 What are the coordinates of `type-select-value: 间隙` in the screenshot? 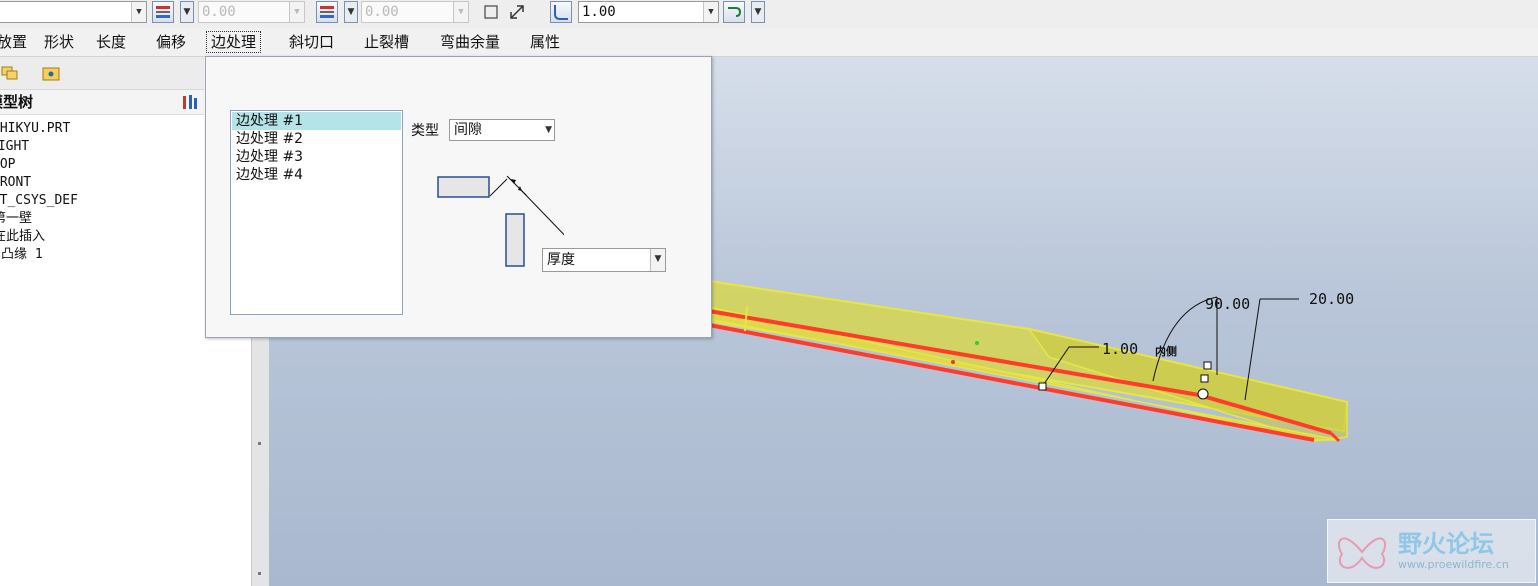 It's located at (468, 130).